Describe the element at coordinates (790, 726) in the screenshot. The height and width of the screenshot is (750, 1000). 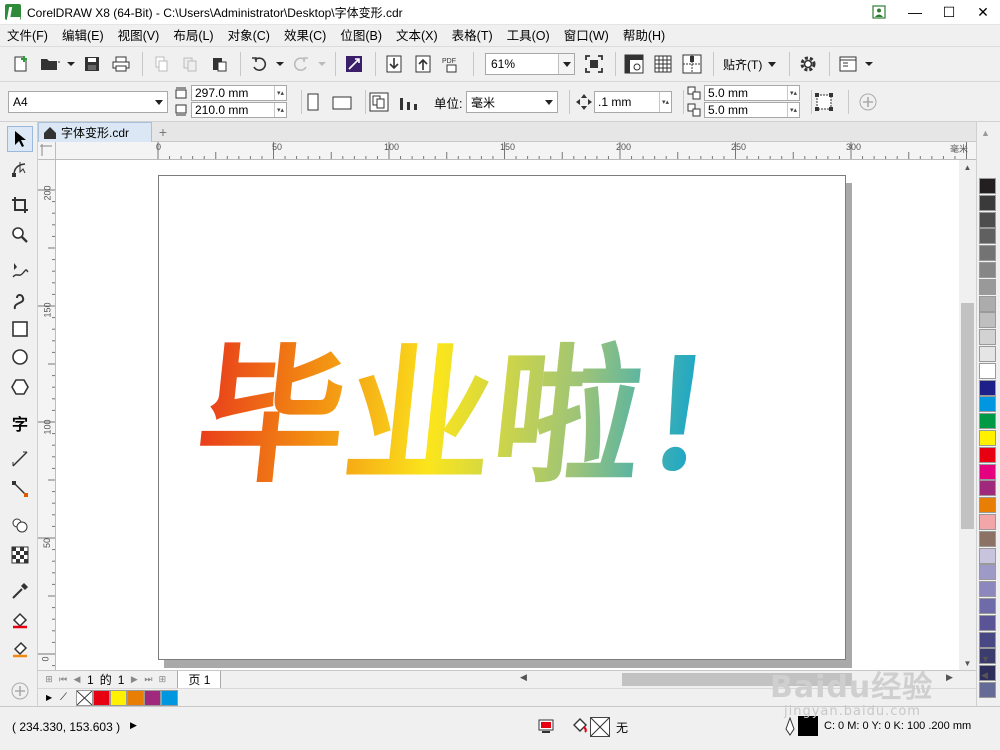
I see `outline-pen-icon` at that location.